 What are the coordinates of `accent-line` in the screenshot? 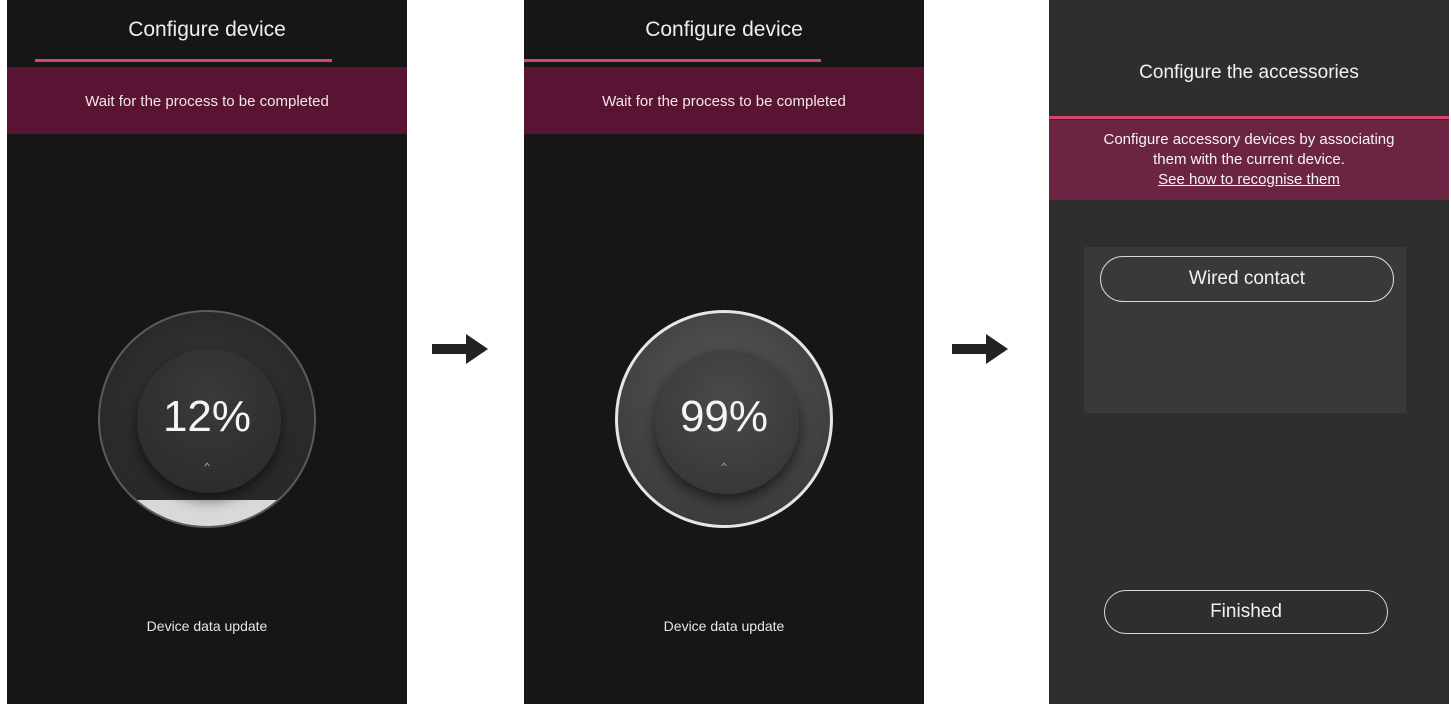 It's located at (1249, 117).